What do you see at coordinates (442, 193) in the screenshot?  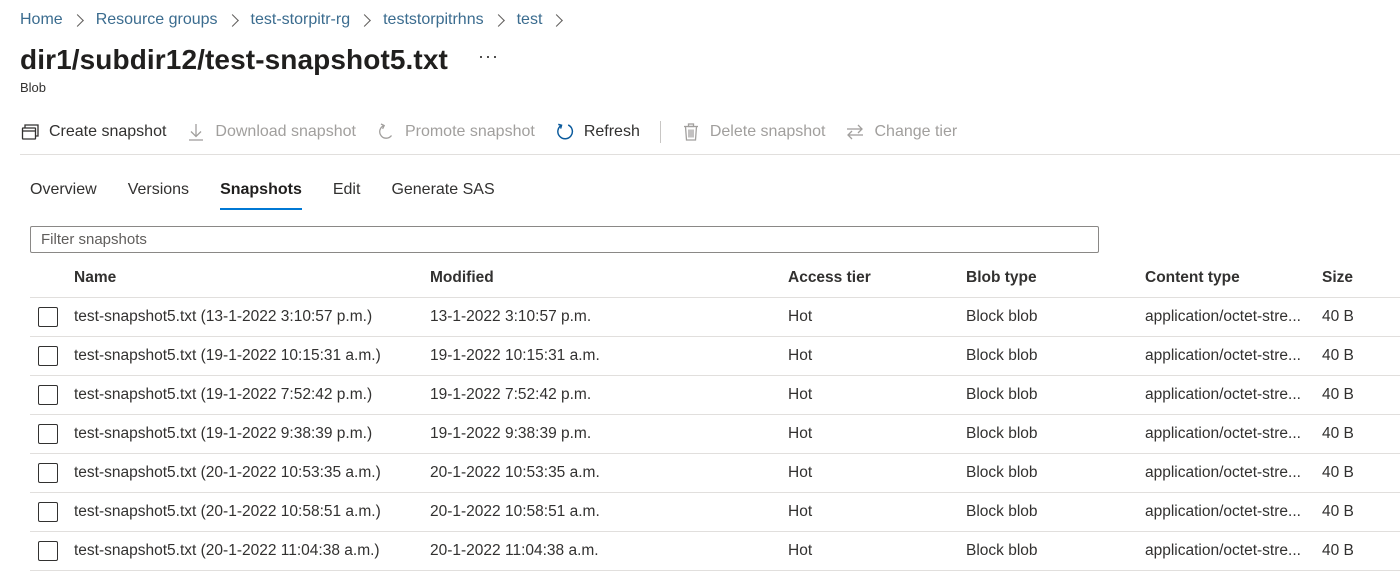 I see `tab-generate-sas: Generate SAS` at bounding box center [442, 193].